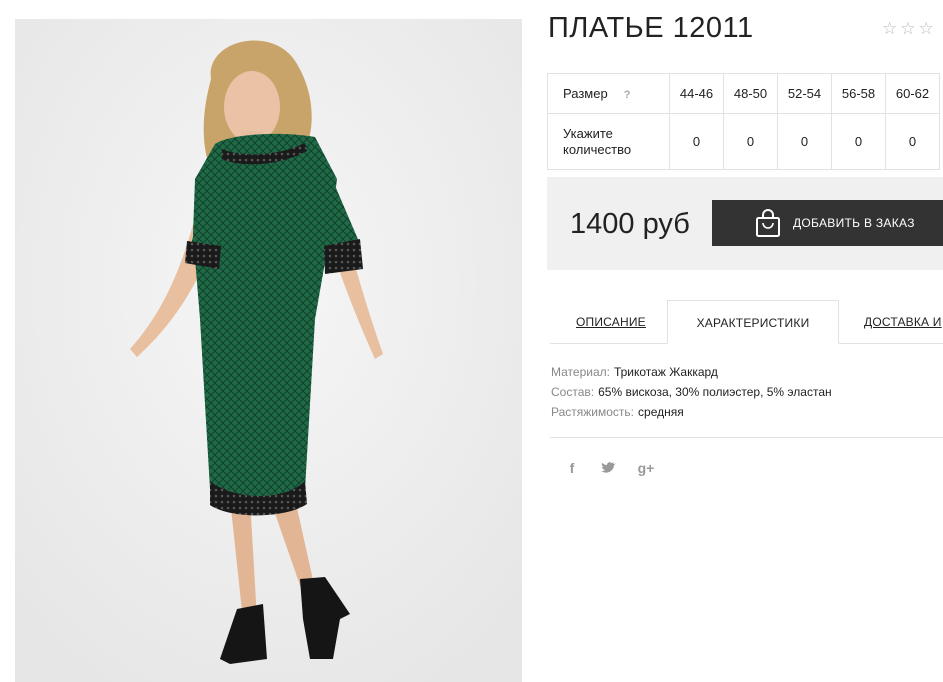  What do you see at coordinates (912, 93) in the screenshot?
I see `size-cell: 60-62` at bounding box center [912, 93].